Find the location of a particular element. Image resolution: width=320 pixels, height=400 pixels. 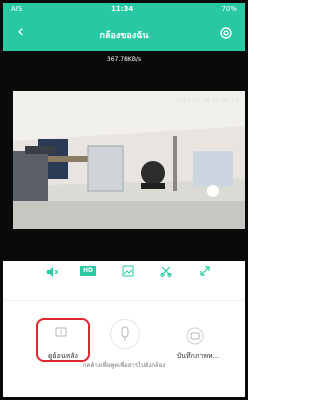

stream-speed: 367.78KB/s is located at coordinates (124, 59).